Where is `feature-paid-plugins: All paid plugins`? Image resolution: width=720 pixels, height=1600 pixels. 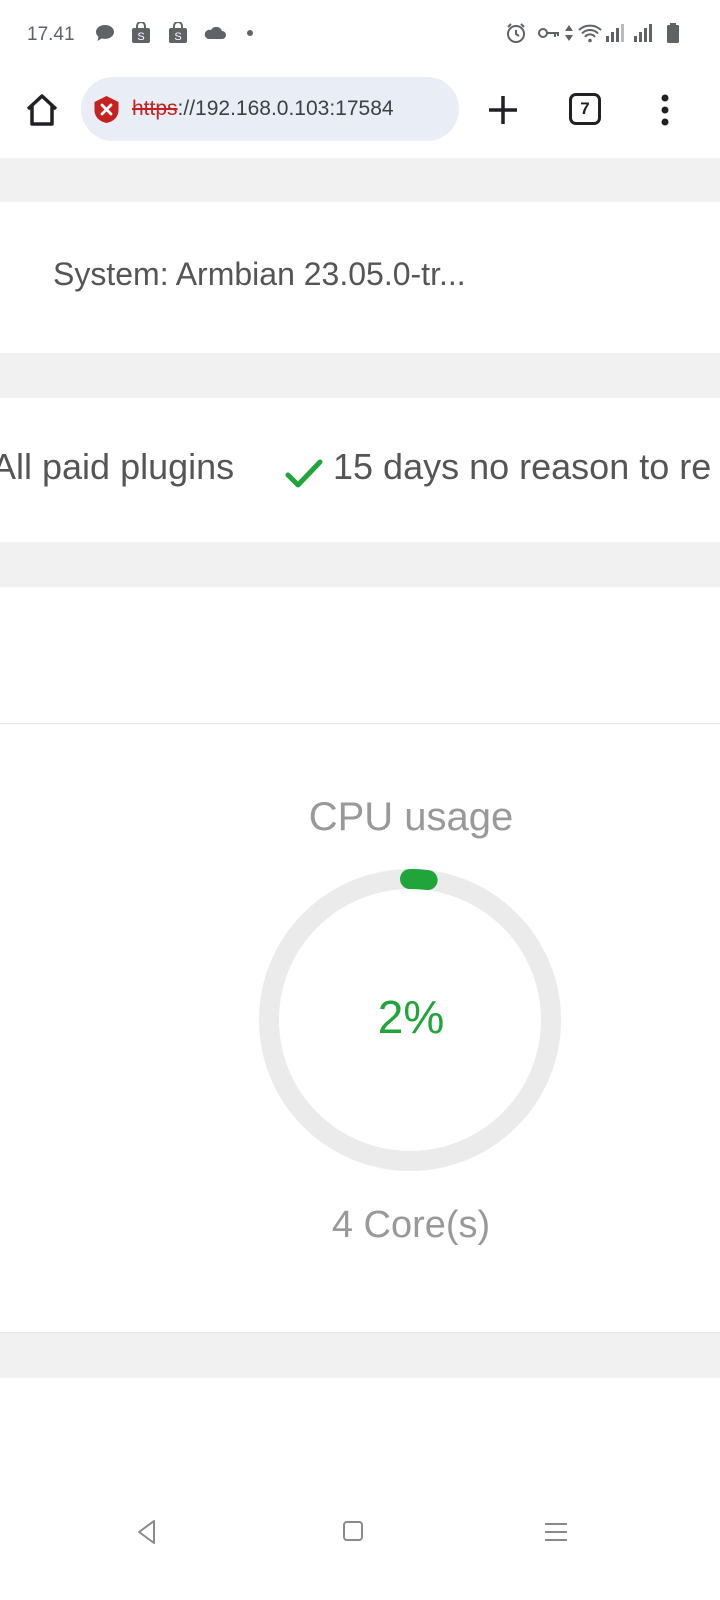
feature-paid-plugins: All paid plugins is located at coordinates (117, 466).